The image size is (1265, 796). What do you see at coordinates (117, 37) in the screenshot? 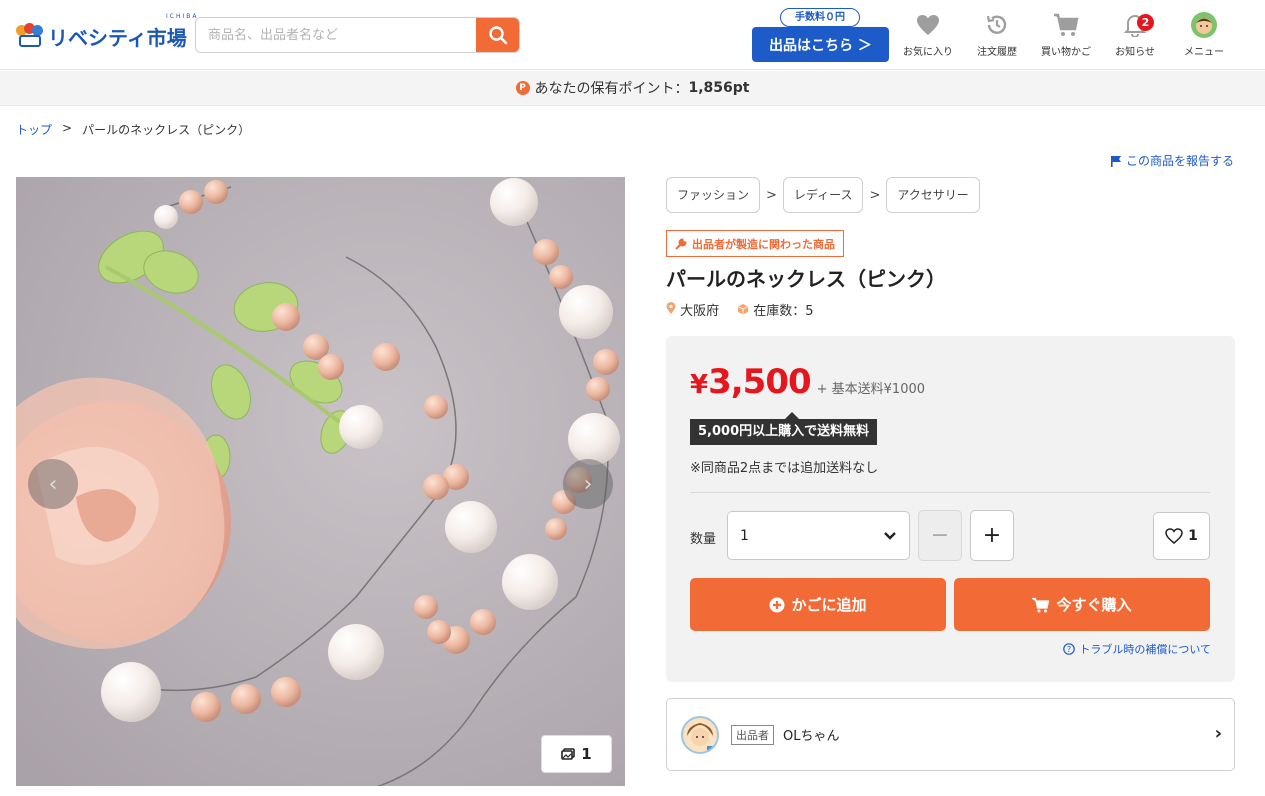
I see `logo-text: リベシティ市場` at bounding box center [117, 37].